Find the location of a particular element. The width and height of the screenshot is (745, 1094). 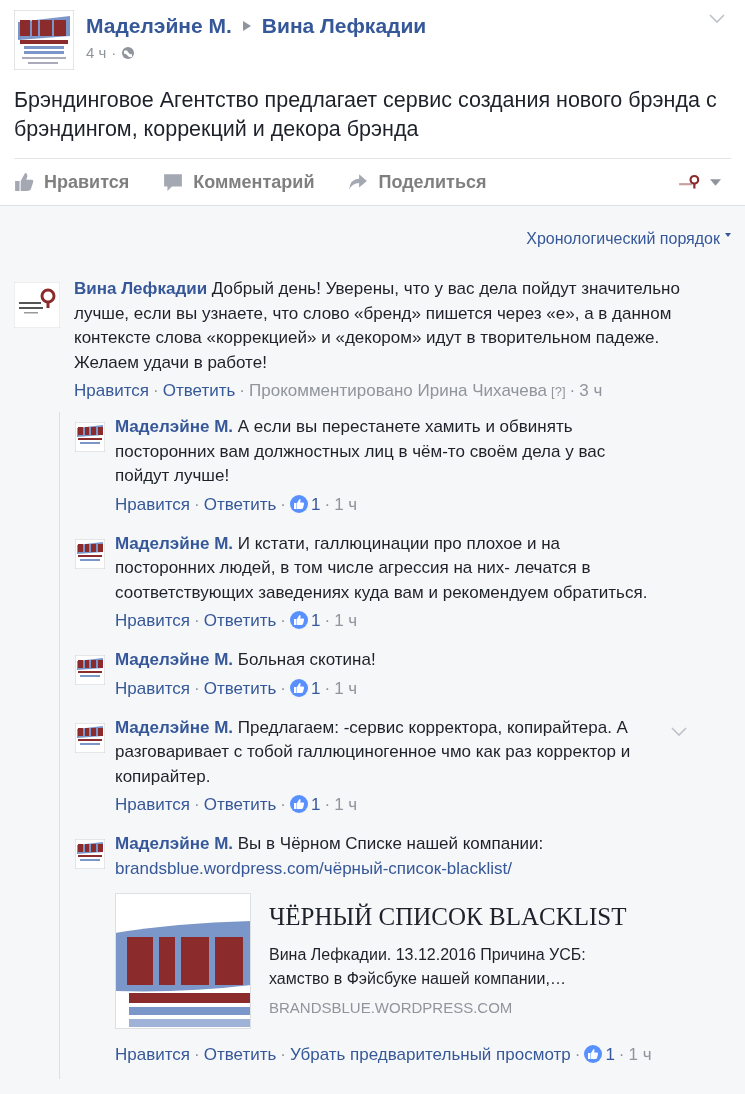

preview-domain: BRANDSBLUE.WORDPRESS.COM is located at coordinates (391, 1007).